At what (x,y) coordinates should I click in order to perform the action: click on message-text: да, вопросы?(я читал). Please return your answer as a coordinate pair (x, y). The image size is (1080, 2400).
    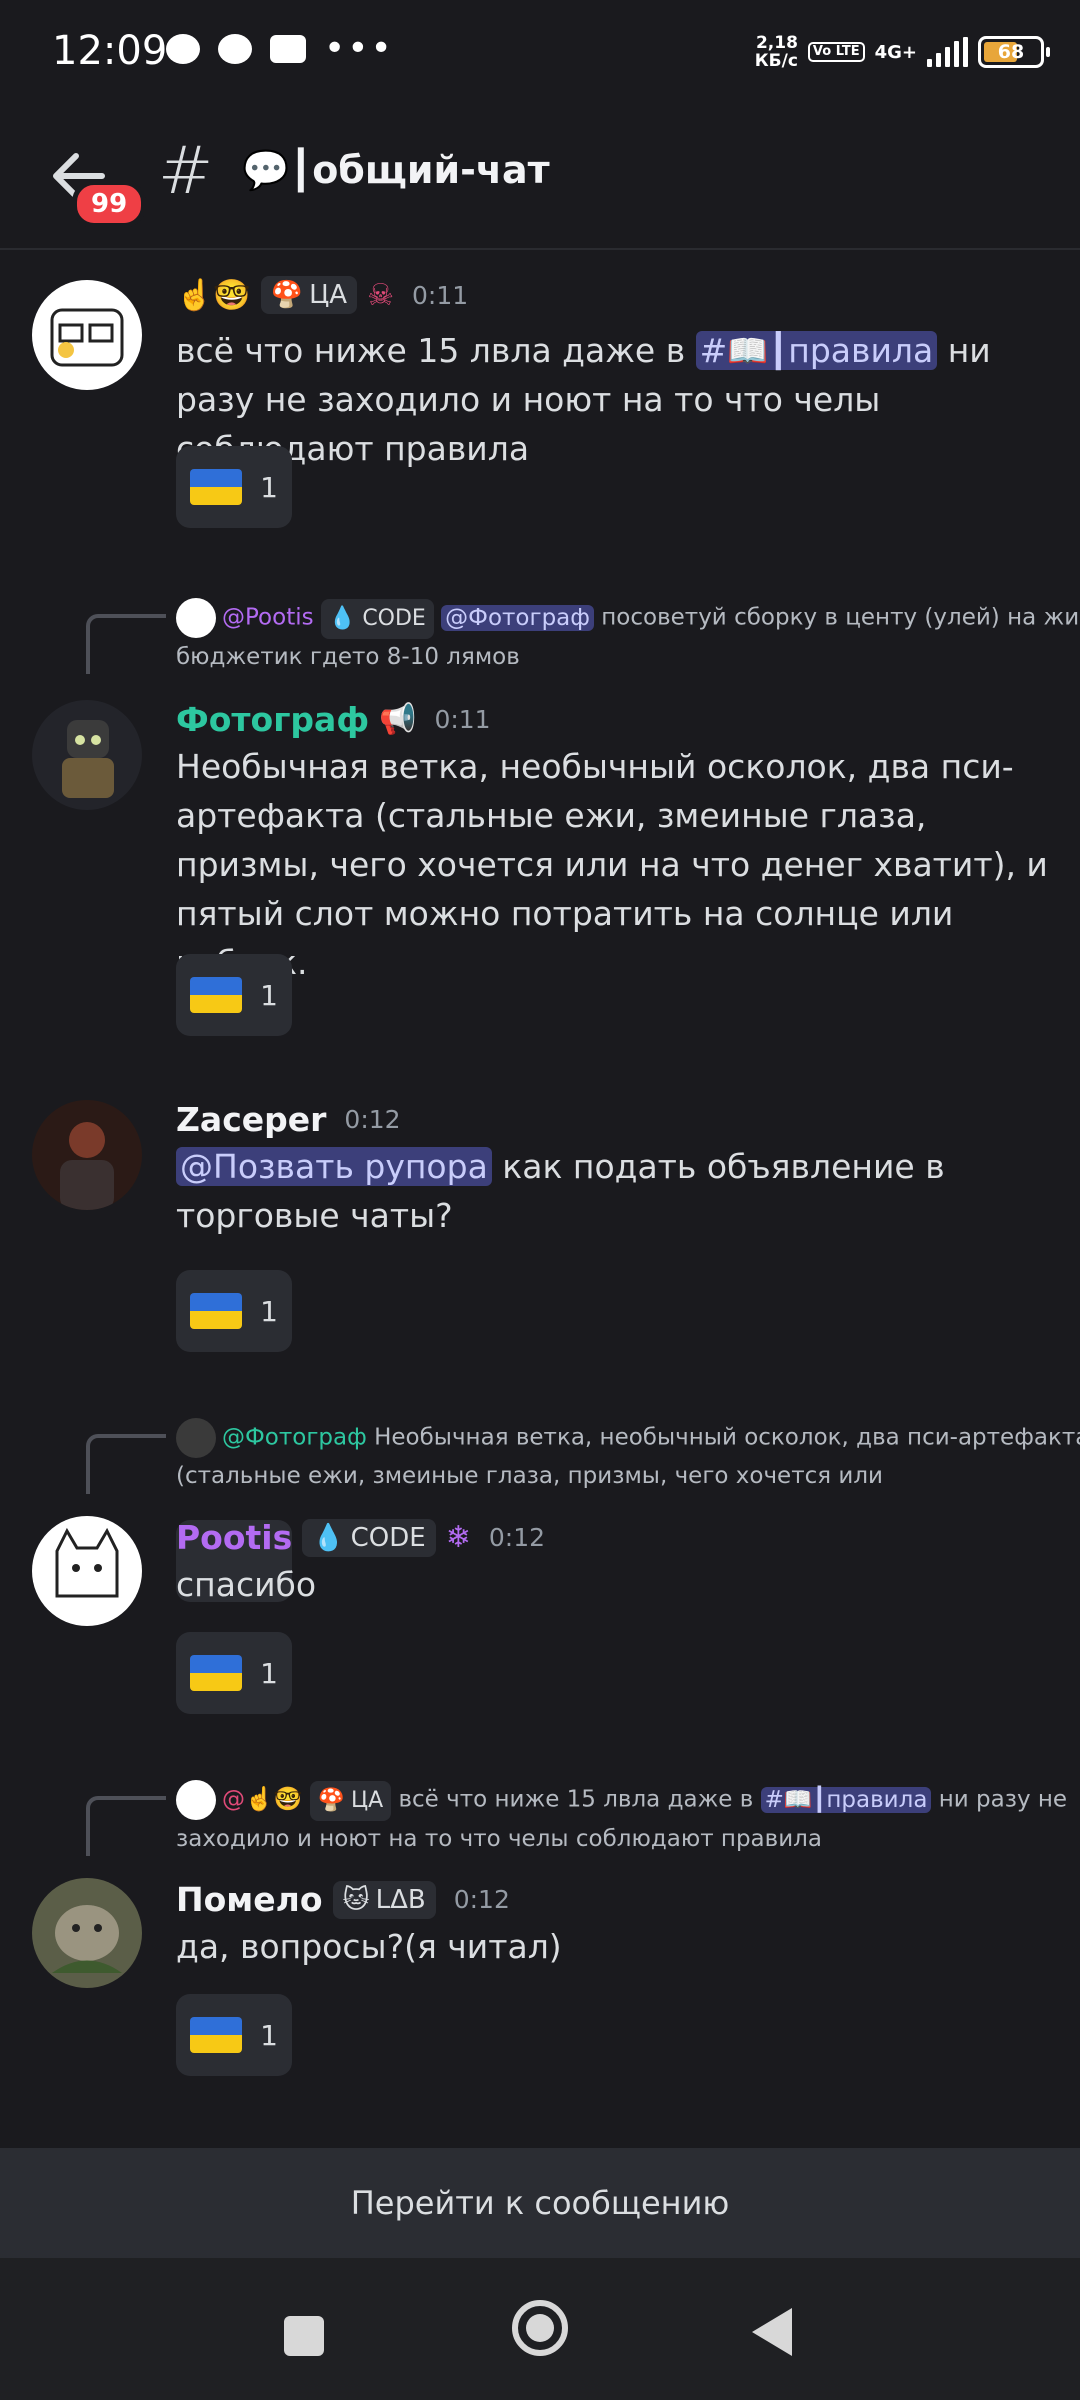
    Looking at the image, I should click on (369, 1946).